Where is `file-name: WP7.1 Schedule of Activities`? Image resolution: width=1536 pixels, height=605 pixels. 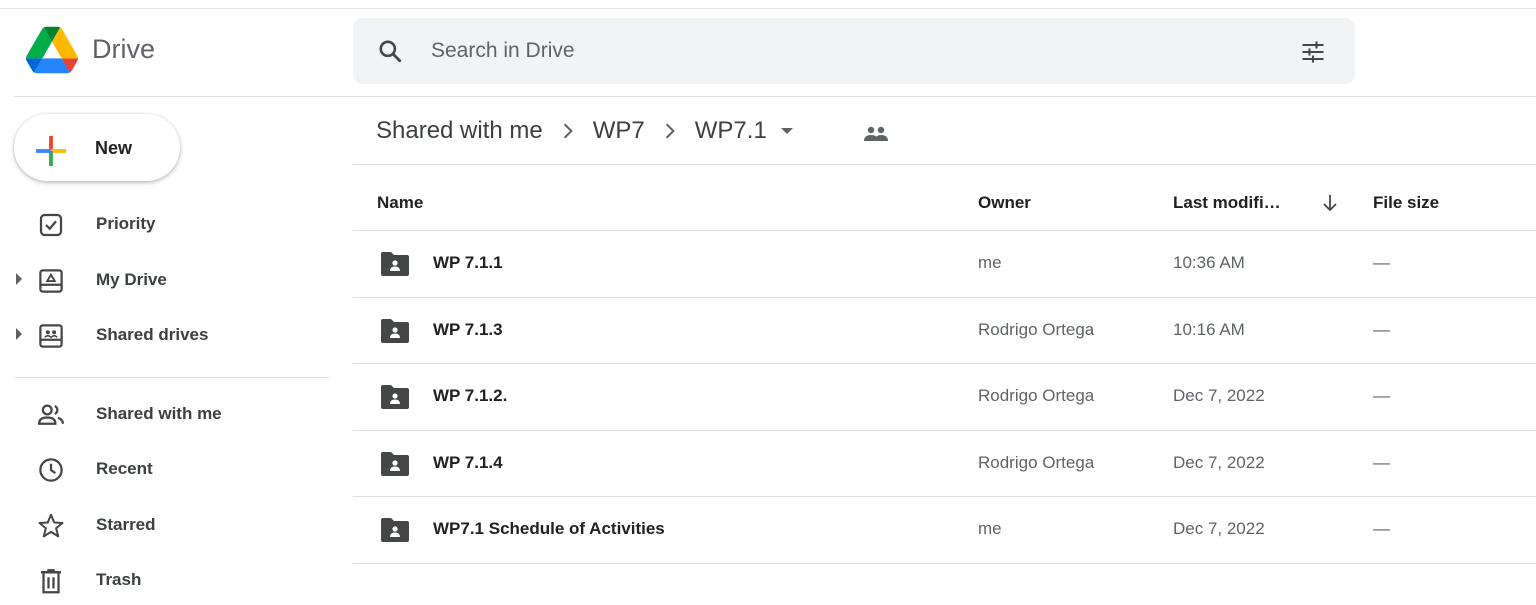
file-name: WP7.1 Schedule of Activities is located at coordinates (549, 529).